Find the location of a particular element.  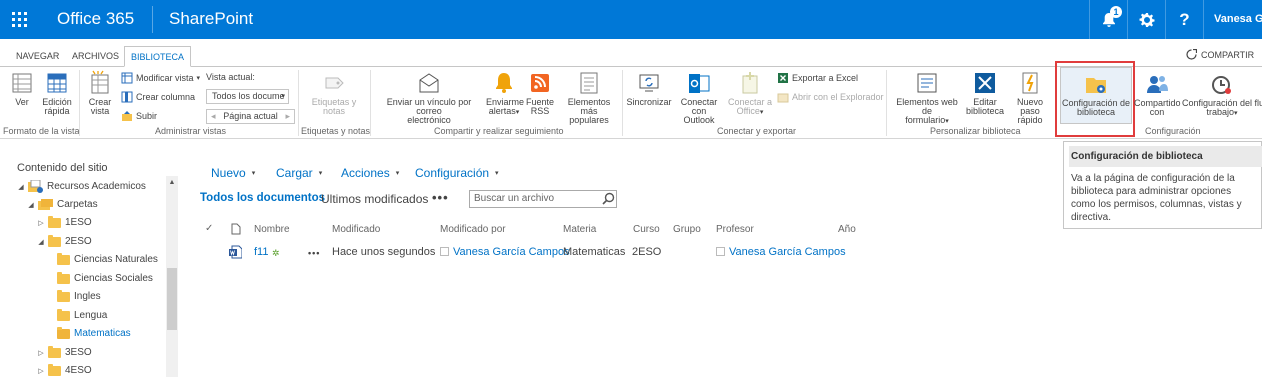

modificar-vista-button: Modificar vista ▾ is located at coordinates (160, 78).